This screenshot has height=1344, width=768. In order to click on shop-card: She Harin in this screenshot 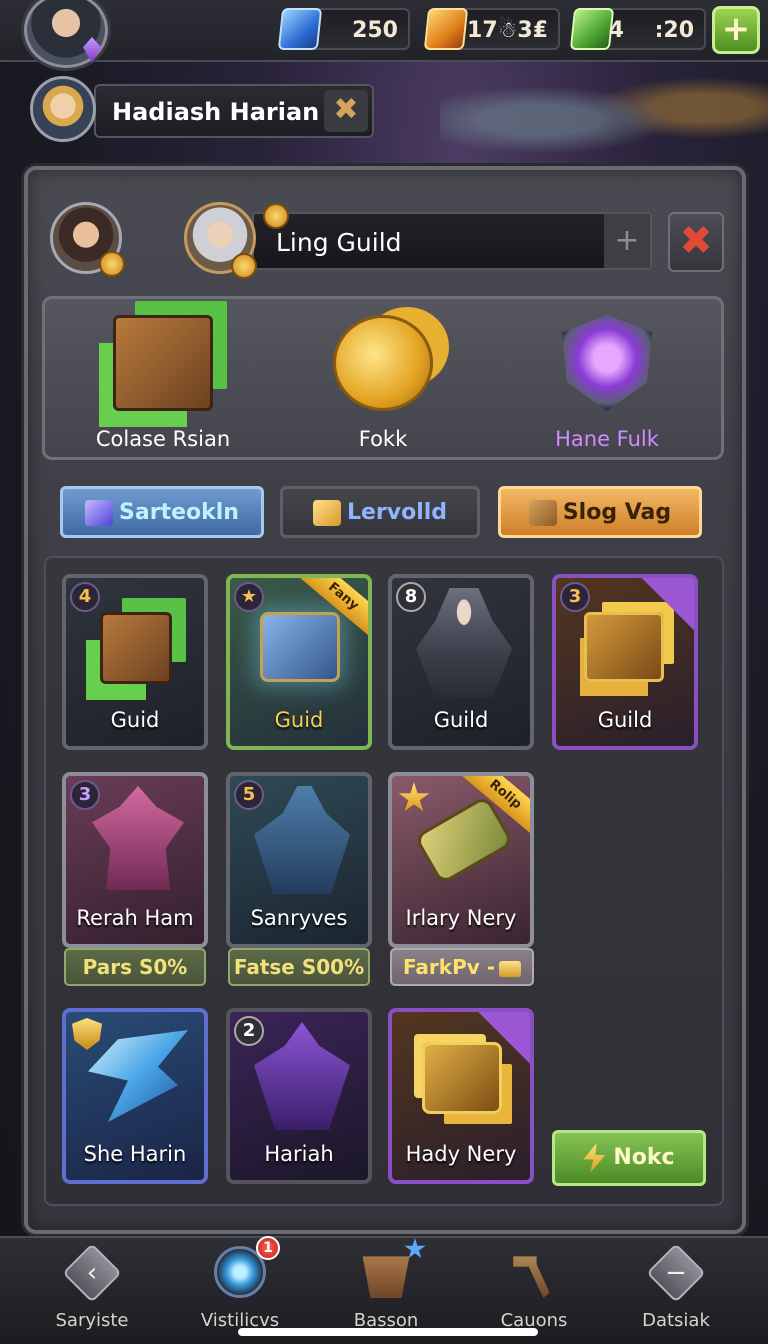, I will do `click(135, 1096)`.